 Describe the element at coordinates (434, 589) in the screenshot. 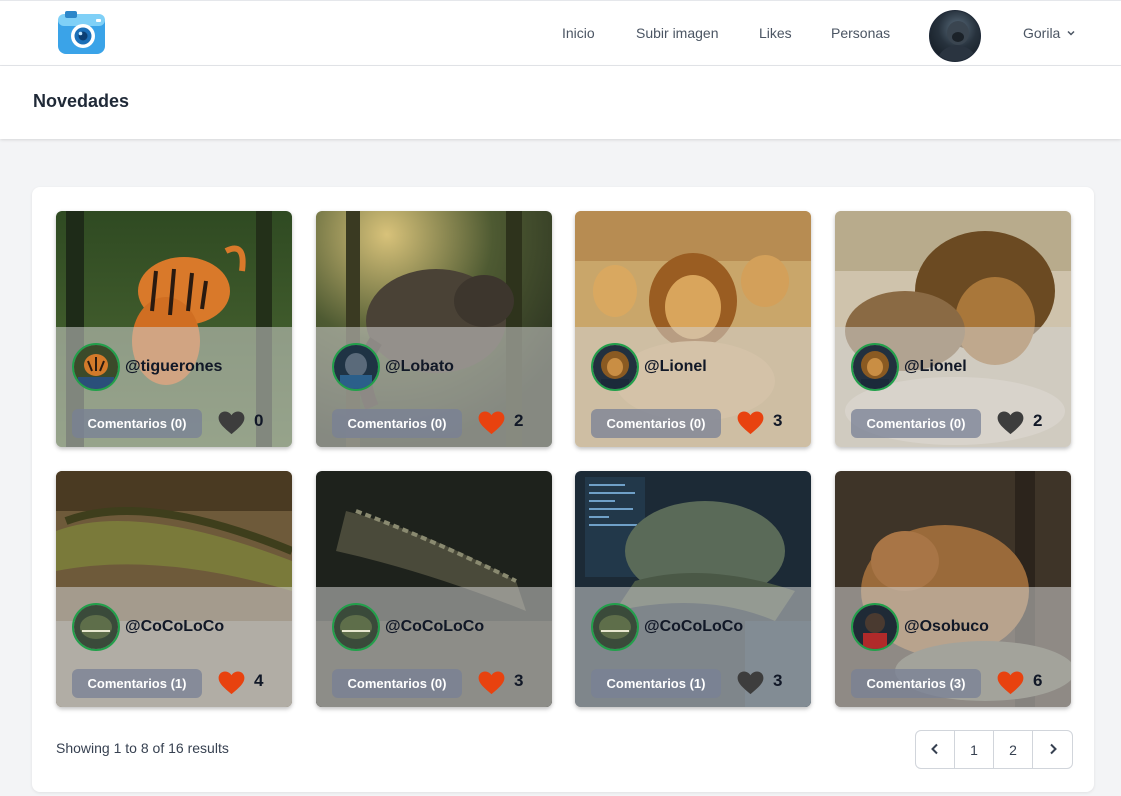

I see `post-card: @CoCoLoCo Comentarios (0) 3` at that location.